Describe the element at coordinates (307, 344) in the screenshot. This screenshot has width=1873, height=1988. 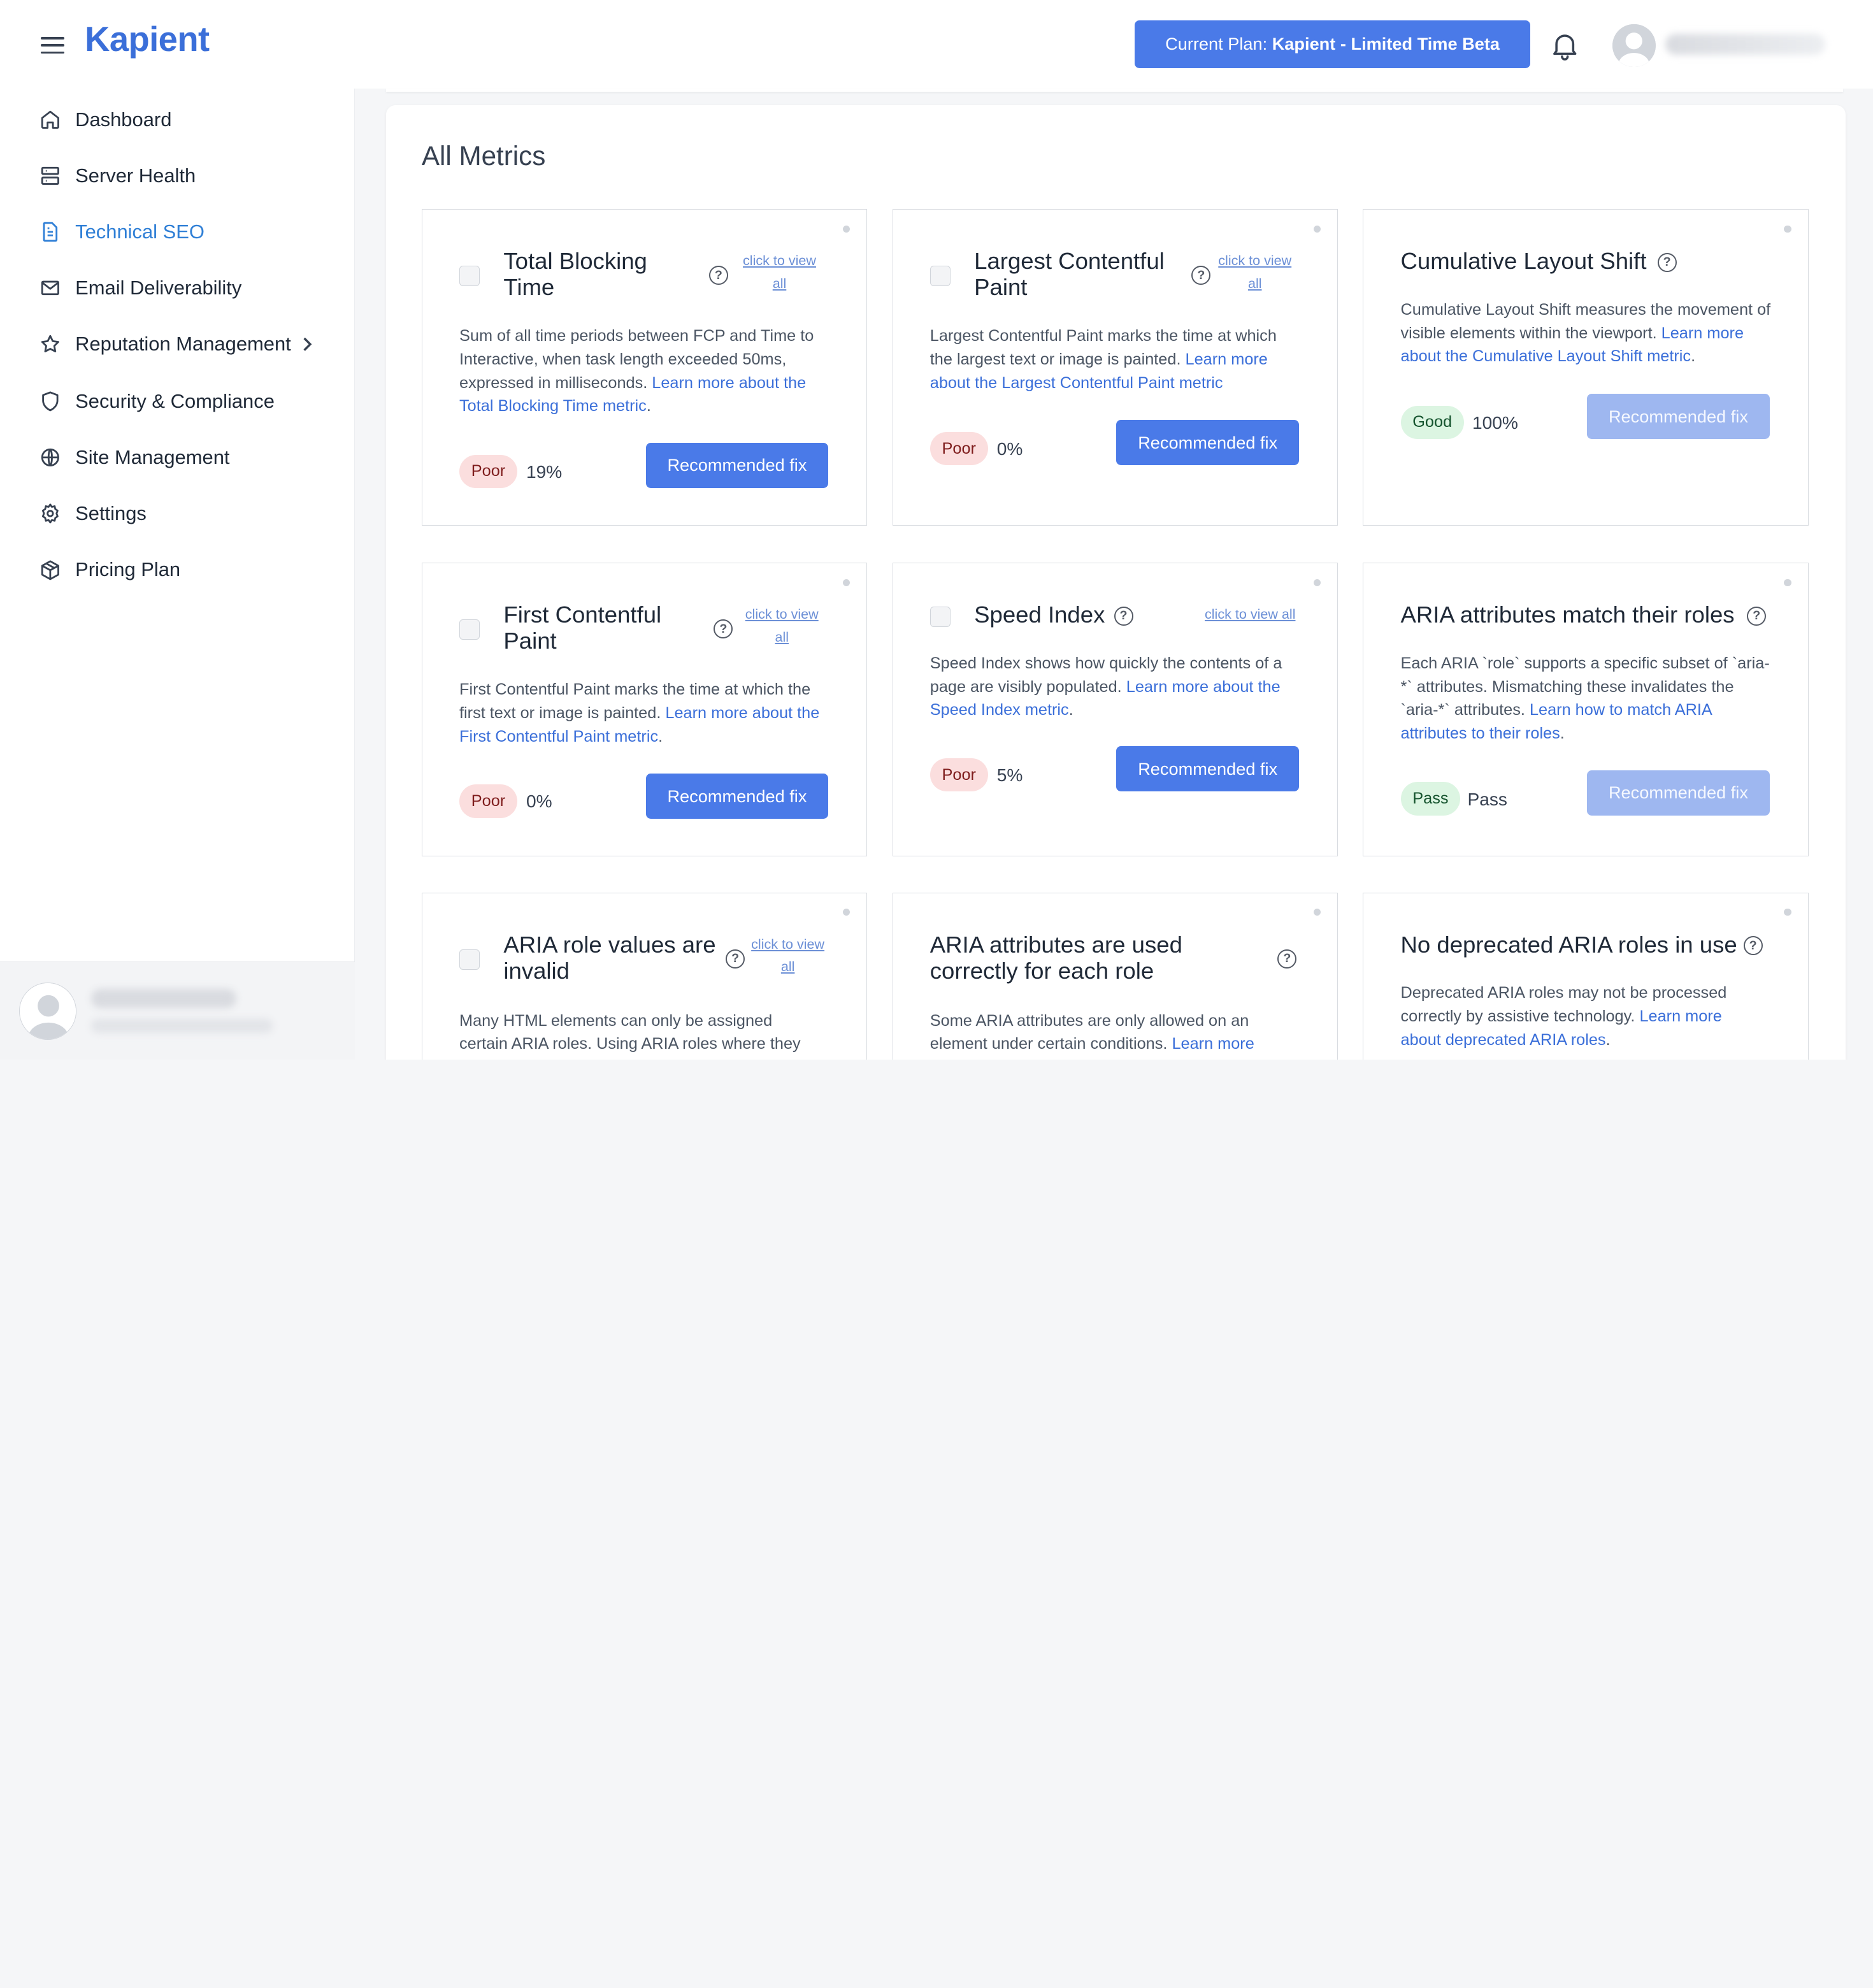
I see `chevron-right-icon` at that location.